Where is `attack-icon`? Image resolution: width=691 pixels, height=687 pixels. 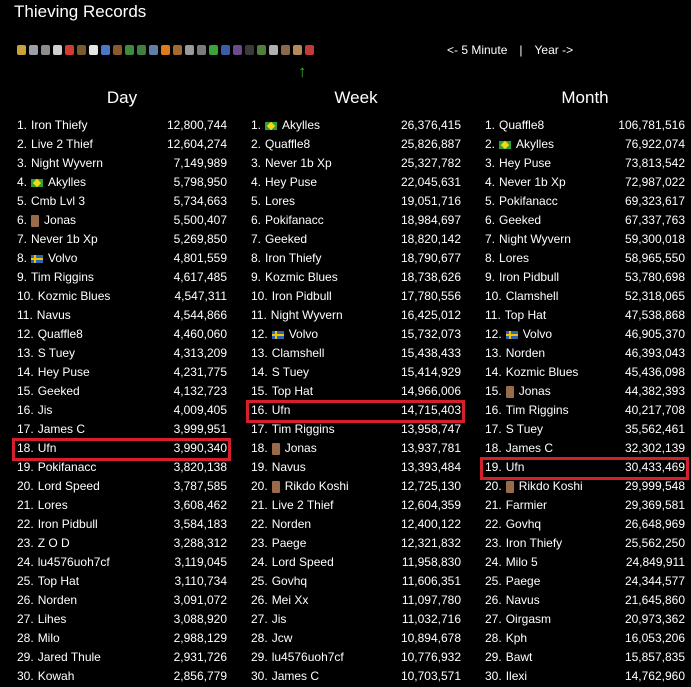
attack-icon is located at coordinates (33, 50).